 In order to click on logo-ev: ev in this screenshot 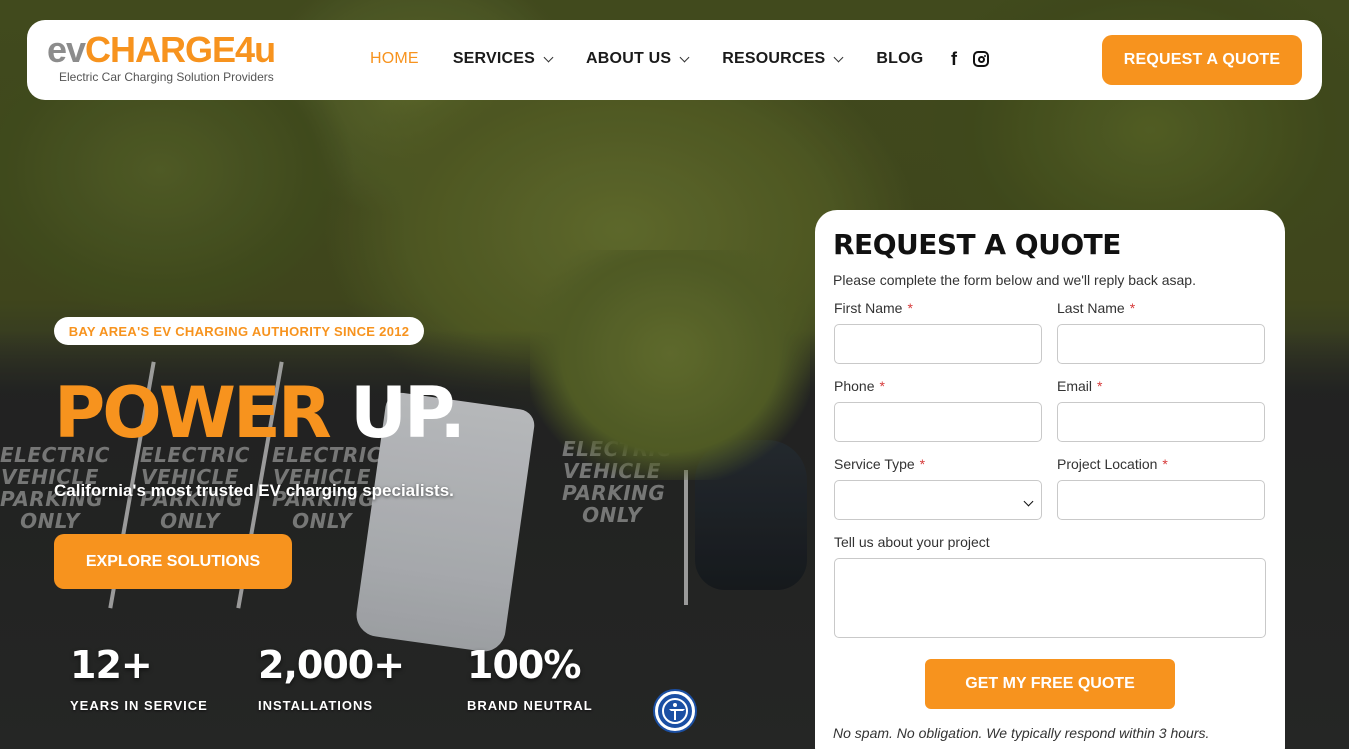, I will do `click(66, 49)`.